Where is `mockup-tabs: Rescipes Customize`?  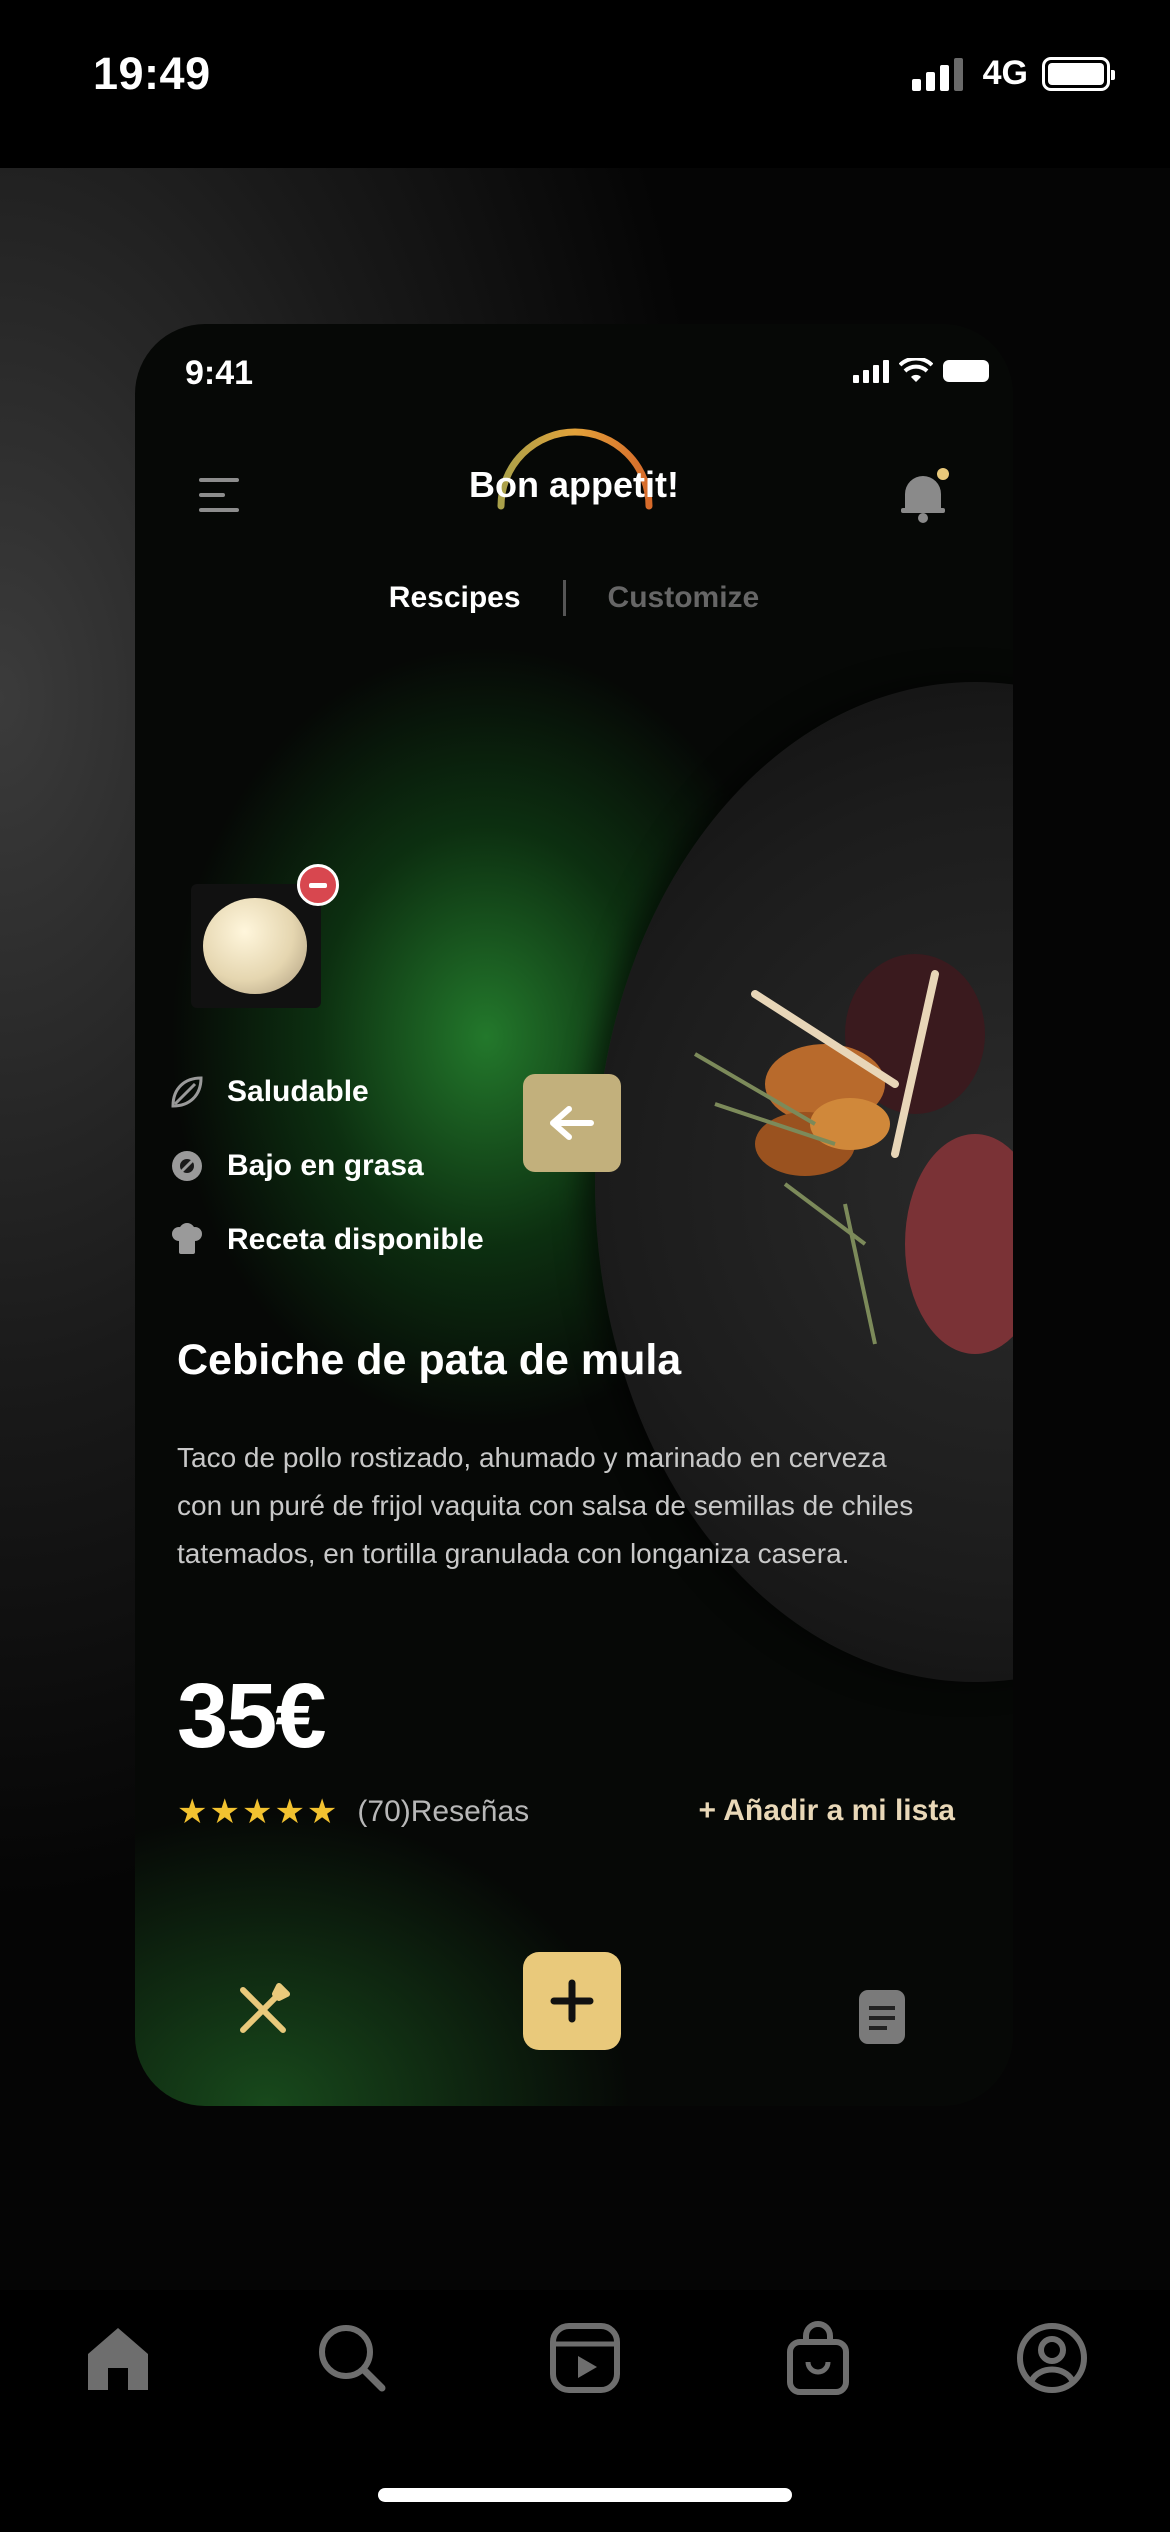
mockup-tabs: Rescipes Customize is located at coordinates (574, 598).